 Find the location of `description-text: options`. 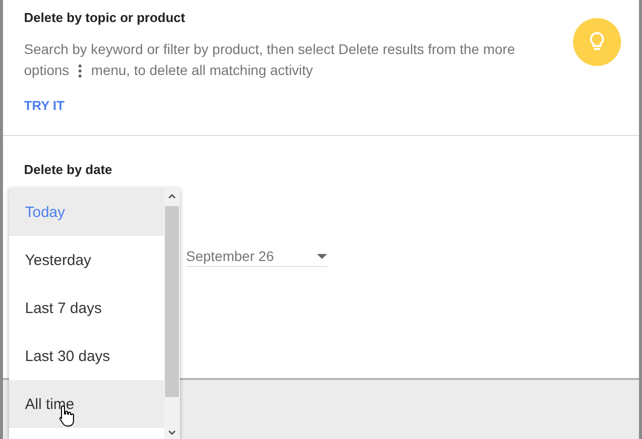

description-text: options is located at coordinates (47, 70).